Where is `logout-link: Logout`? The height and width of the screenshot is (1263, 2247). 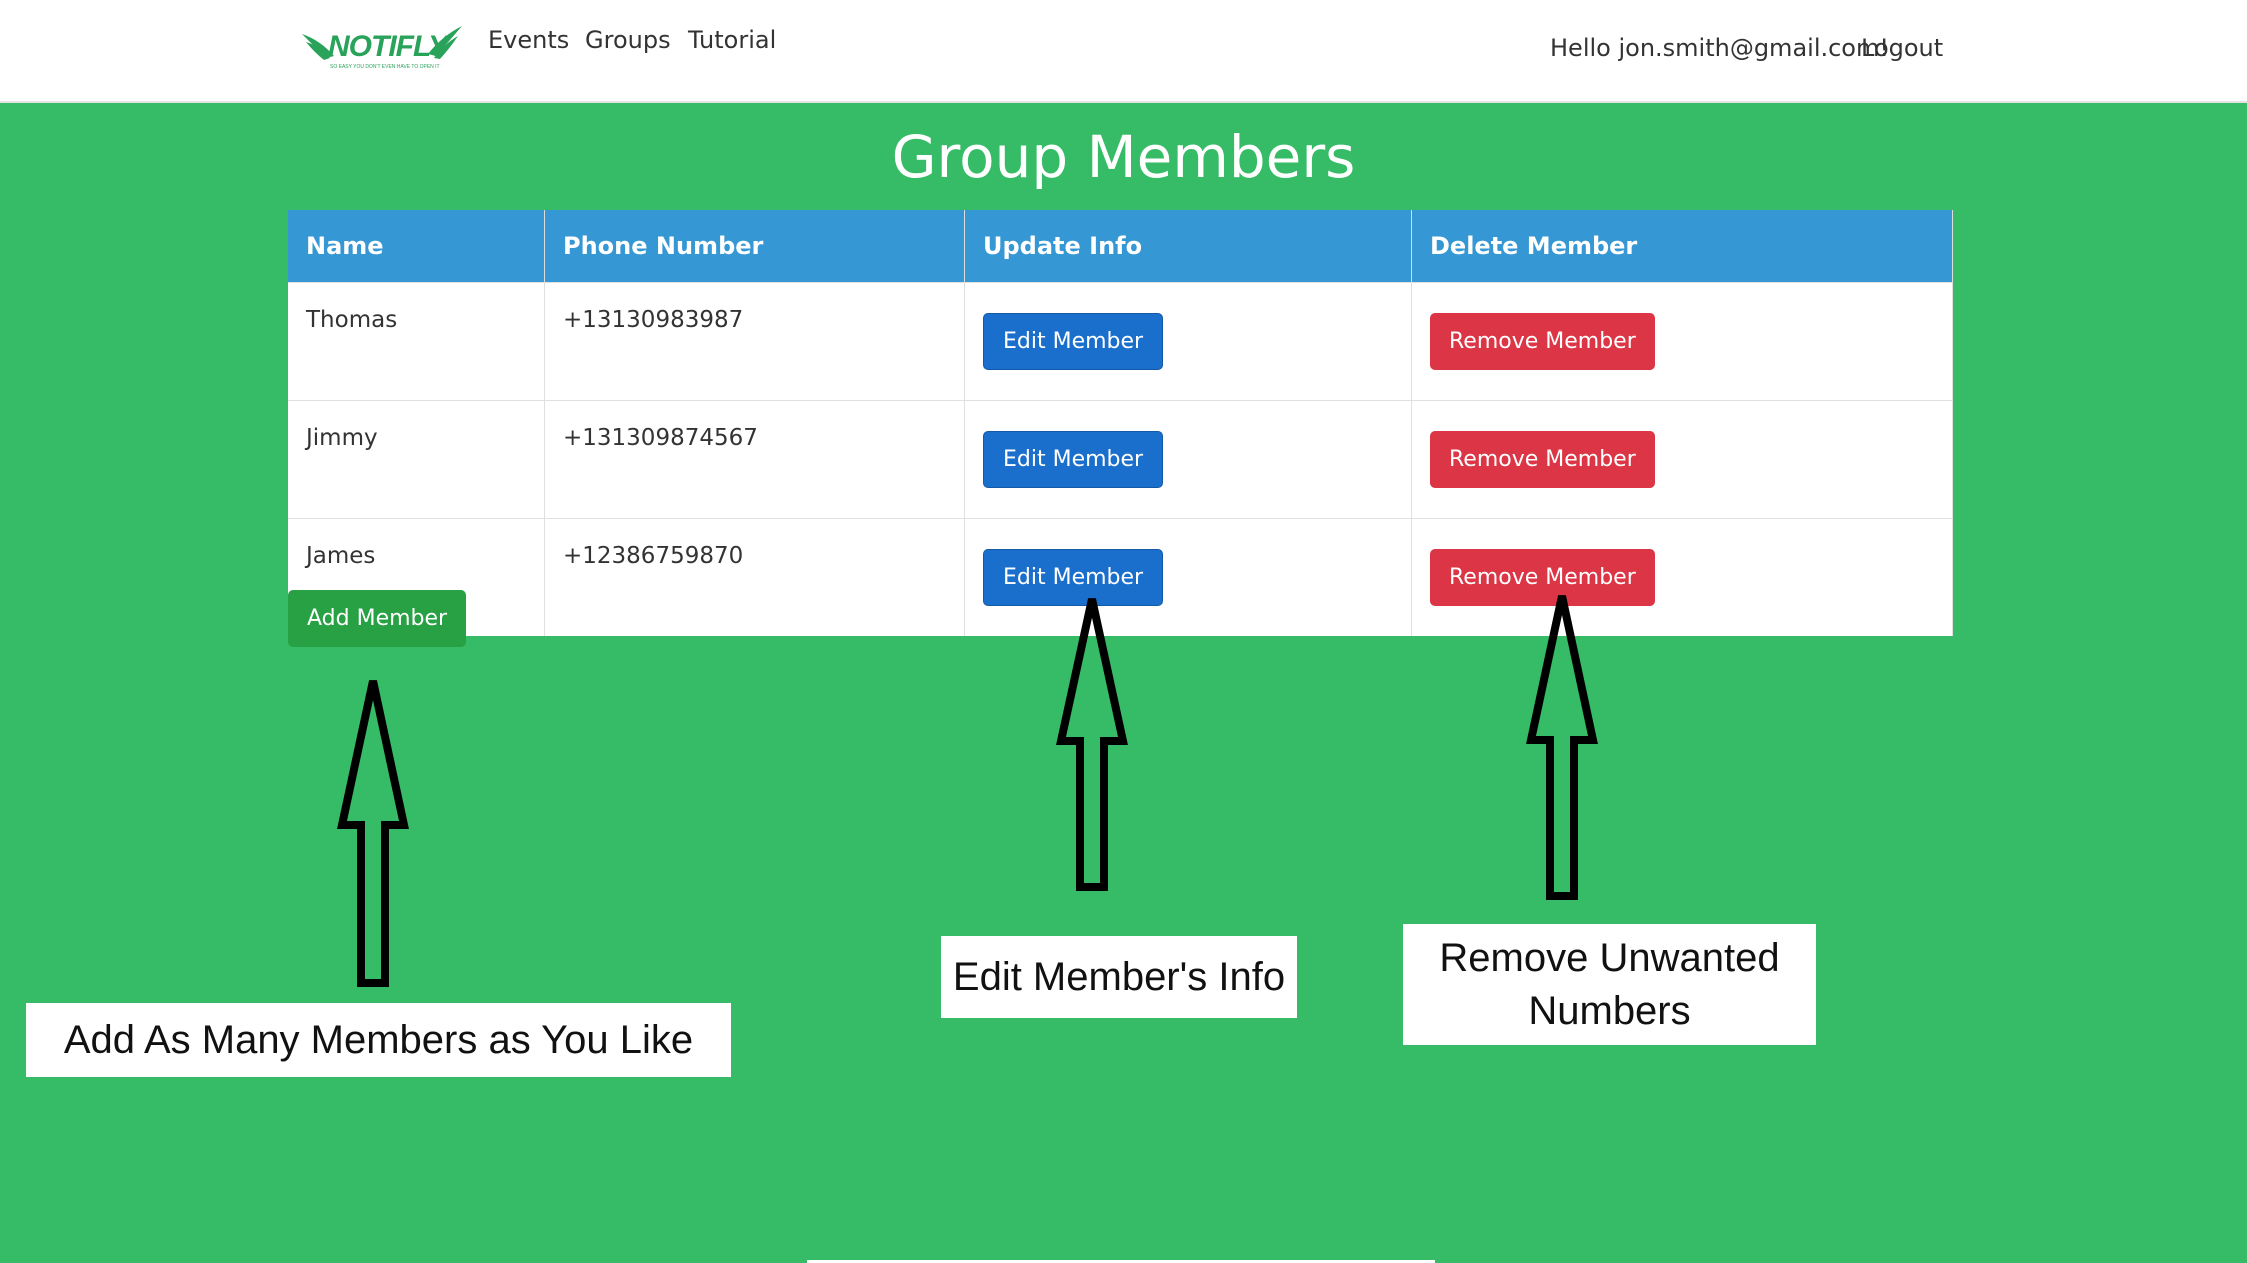
logout-link: Logout is located at coordinates (1902, 48).